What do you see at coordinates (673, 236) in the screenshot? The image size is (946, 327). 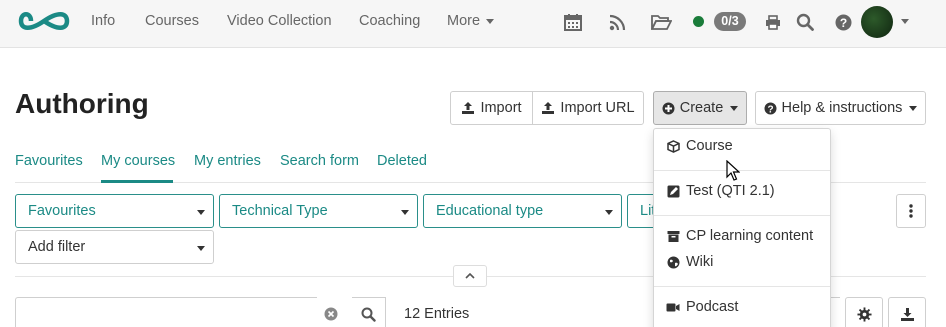 I see `archive-icon` at bounding box center [673, 236].